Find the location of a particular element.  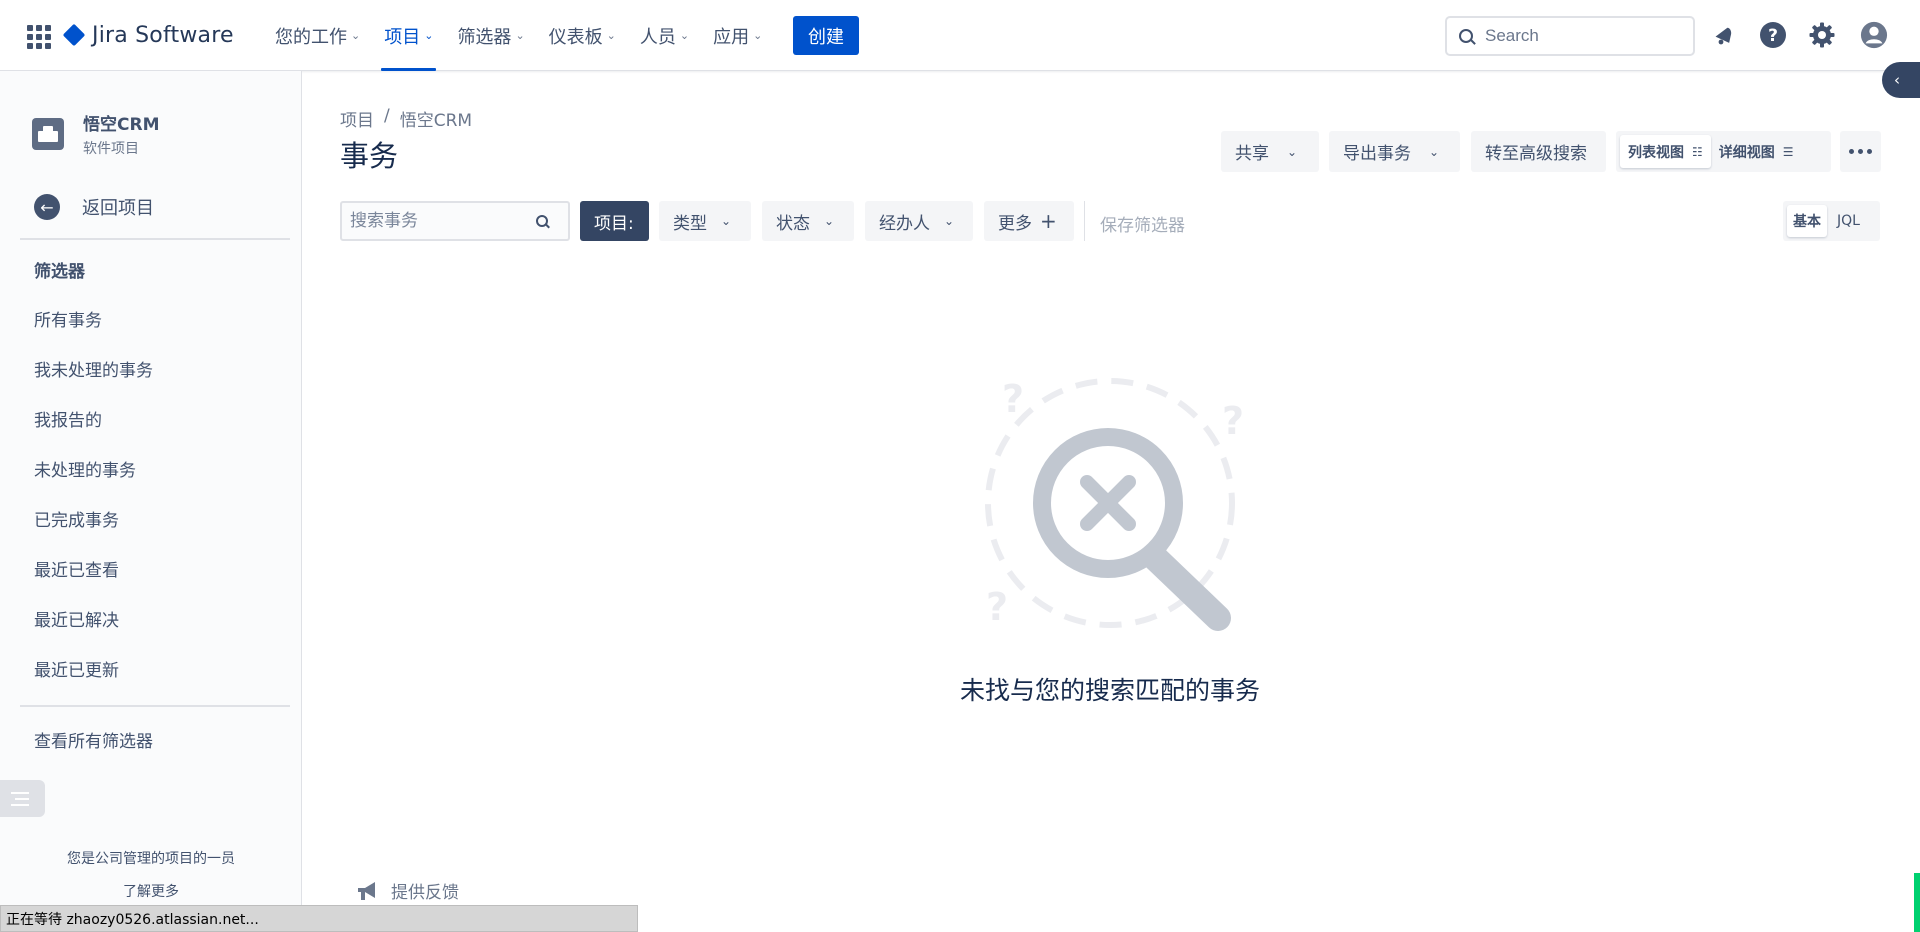

back-label: 返回项目 is located at coordinates (118, 208).